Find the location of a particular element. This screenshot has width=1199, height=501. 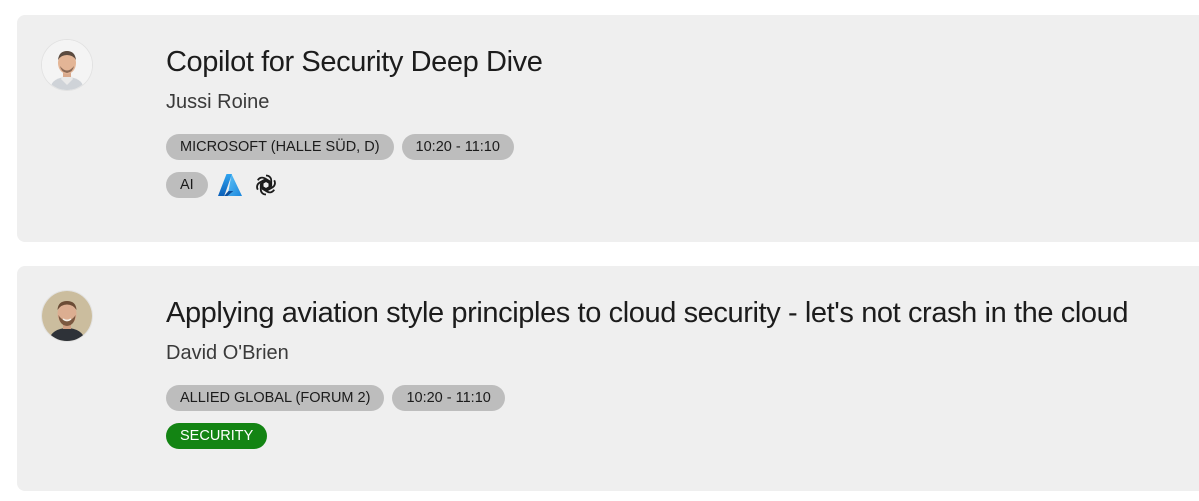

room-tag: MICROSOFT (HALLE SÜD, D) is located at coordinates (280, 147).